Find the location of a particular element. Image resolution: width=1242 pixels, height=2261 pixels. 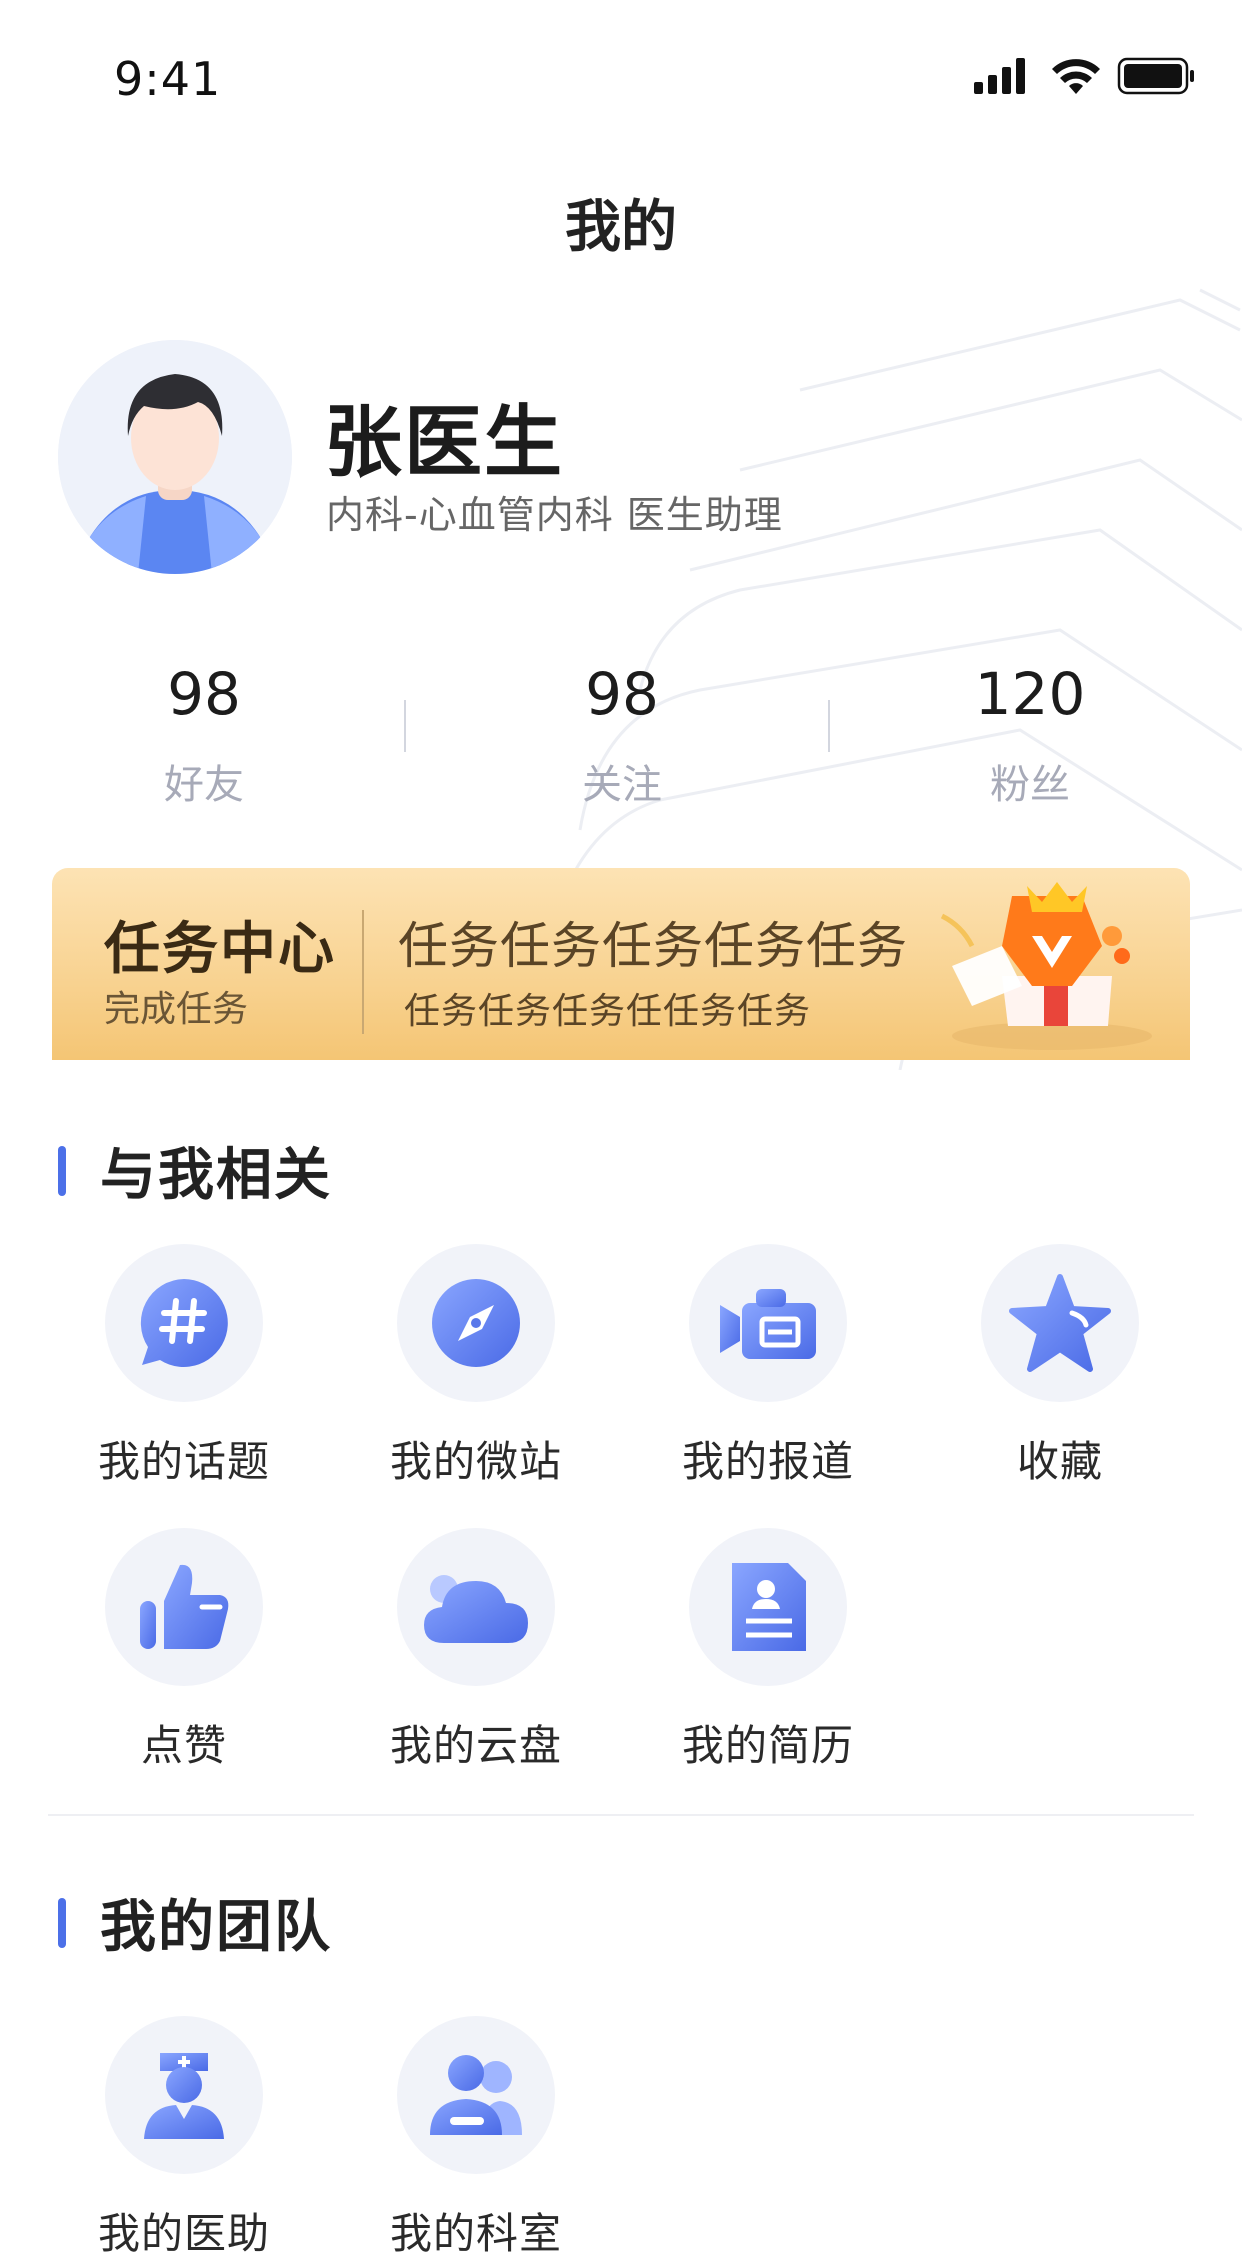

user-name: 张医生 is located at coordinates (444, 443).